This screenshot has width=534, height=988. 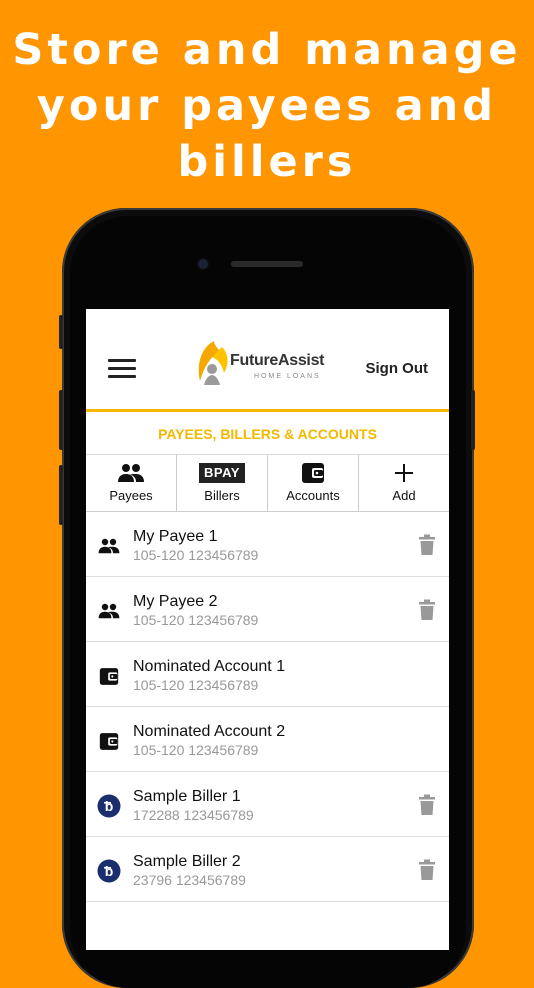 I want to click on item-name: Sample Biller 2, so click(x=187, y=861).